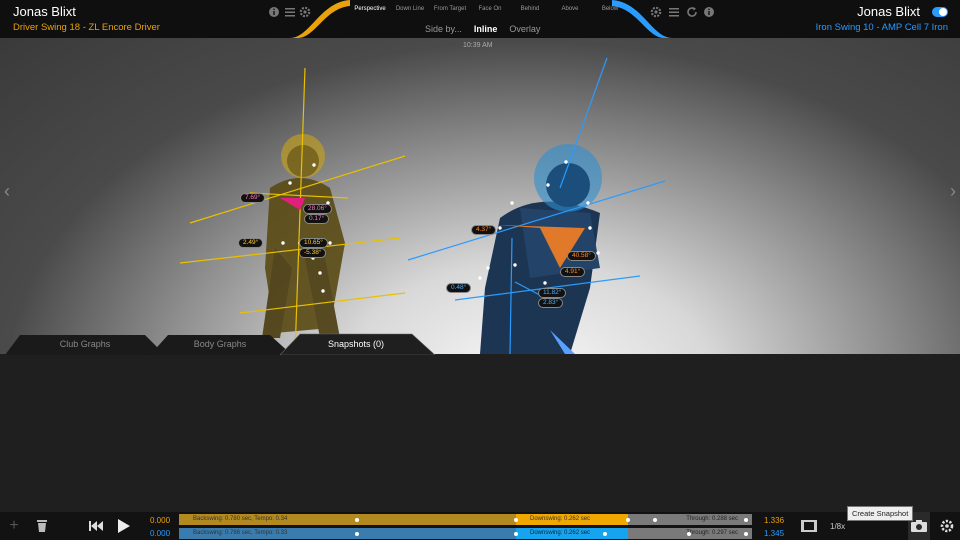 The width and height of the screenshot is (960, 540). I want to click on orange-downswing-segment: Downswing: 0.262 sec, so click(572, 519).